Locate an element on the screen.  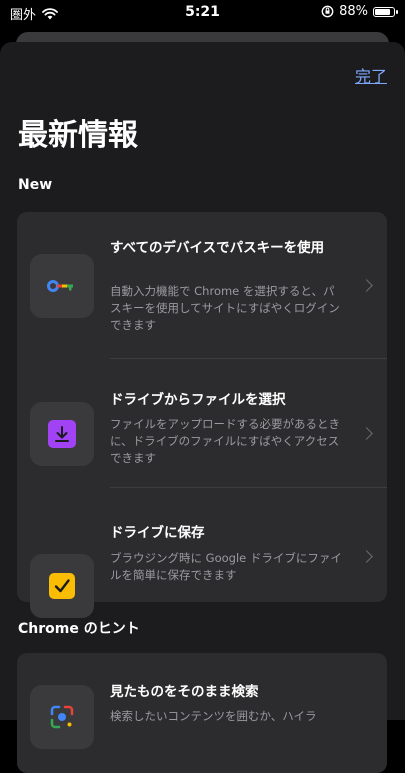
passkey-icon is located at coordinates (60, 286).